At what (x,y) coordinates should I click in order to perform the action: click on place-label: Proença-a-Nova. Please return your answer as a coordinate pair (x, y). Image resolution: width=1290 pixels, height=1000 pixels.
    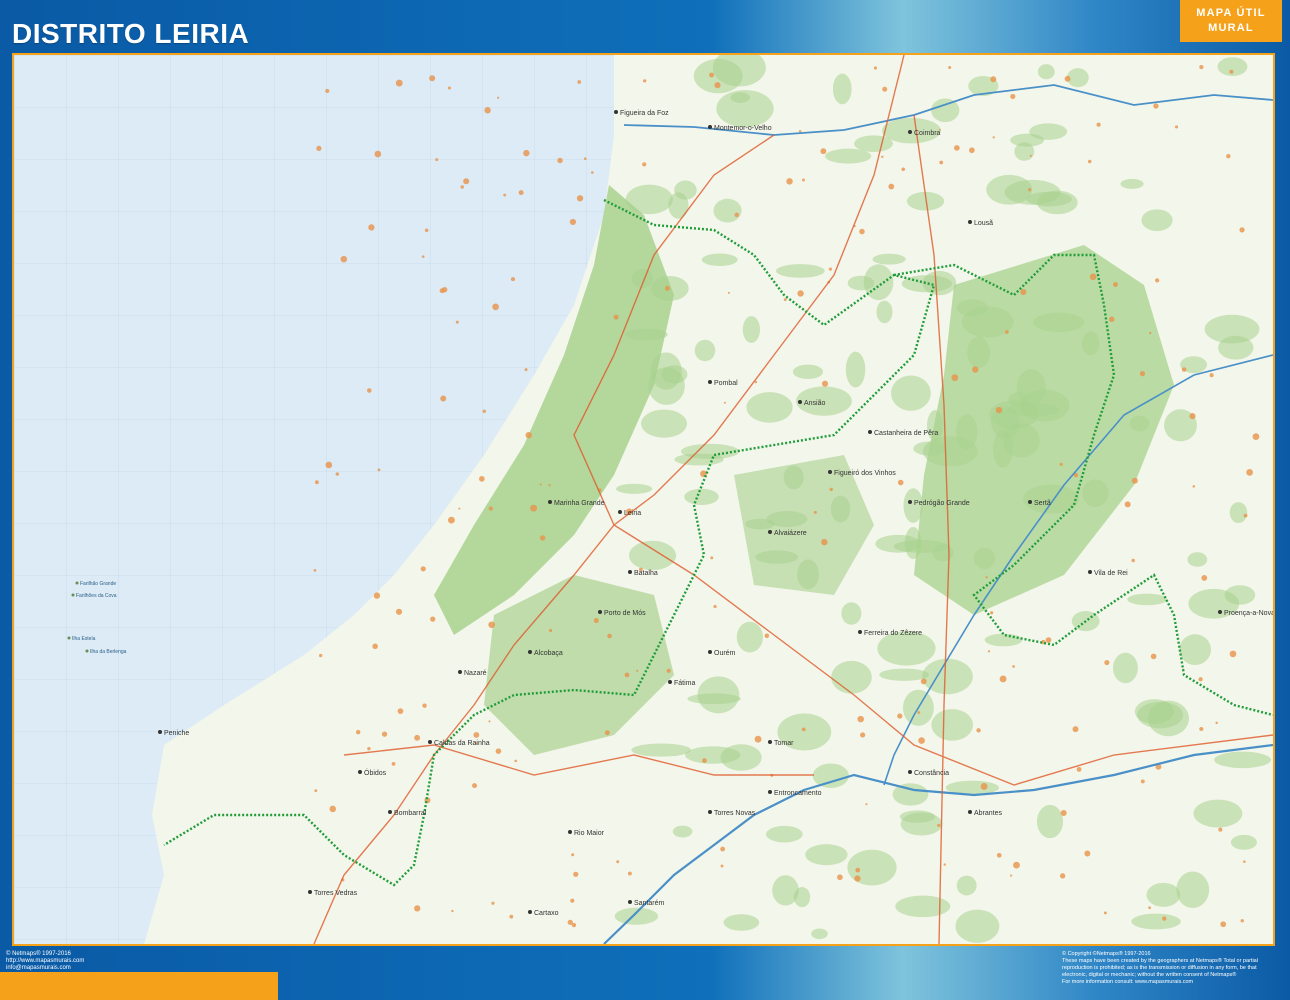
    Looking at the image, I should click on (1248, 613).